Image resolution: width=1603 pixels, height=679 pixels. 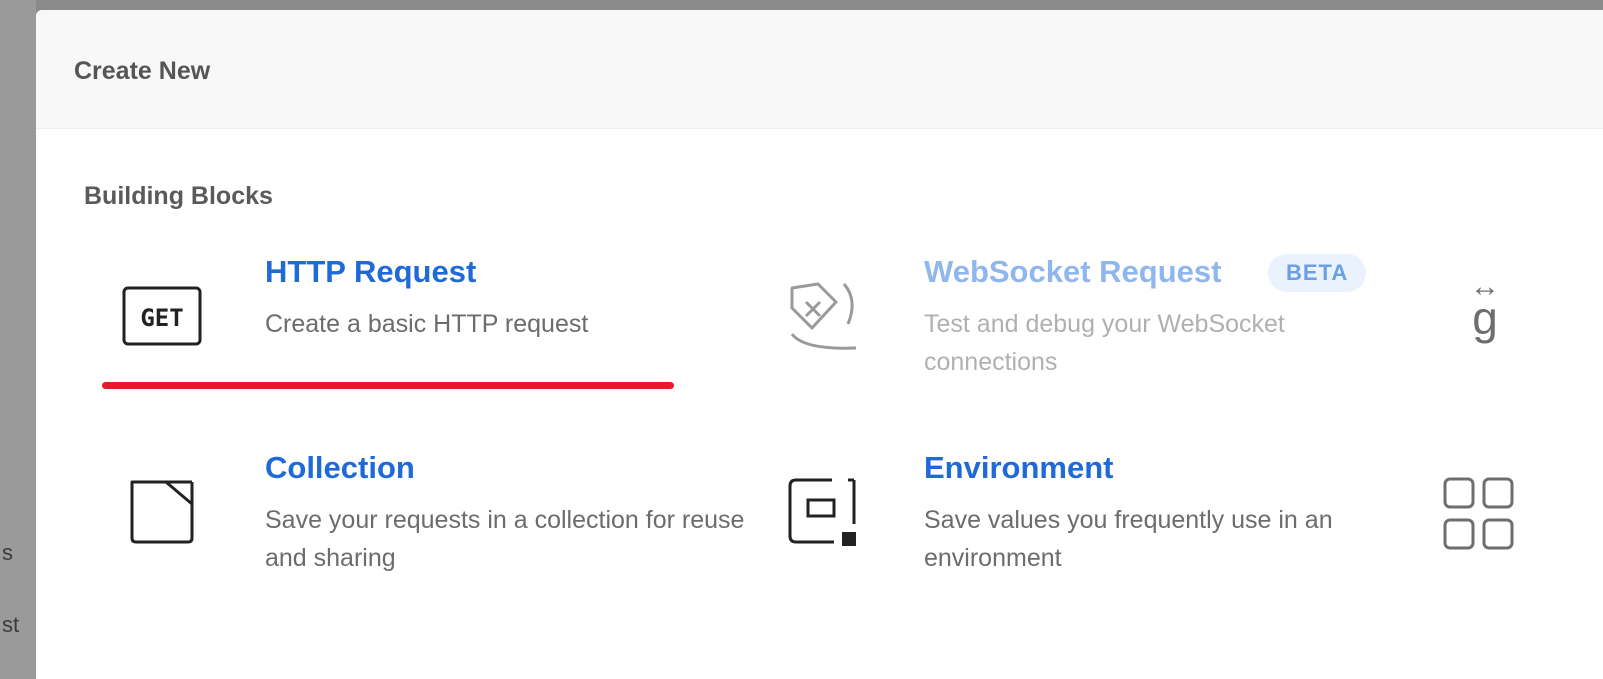 What do you see at coordinates (1018, 468) in the screenshot?
I see `environment-title: Environment` at bounding box center [1018, 468].